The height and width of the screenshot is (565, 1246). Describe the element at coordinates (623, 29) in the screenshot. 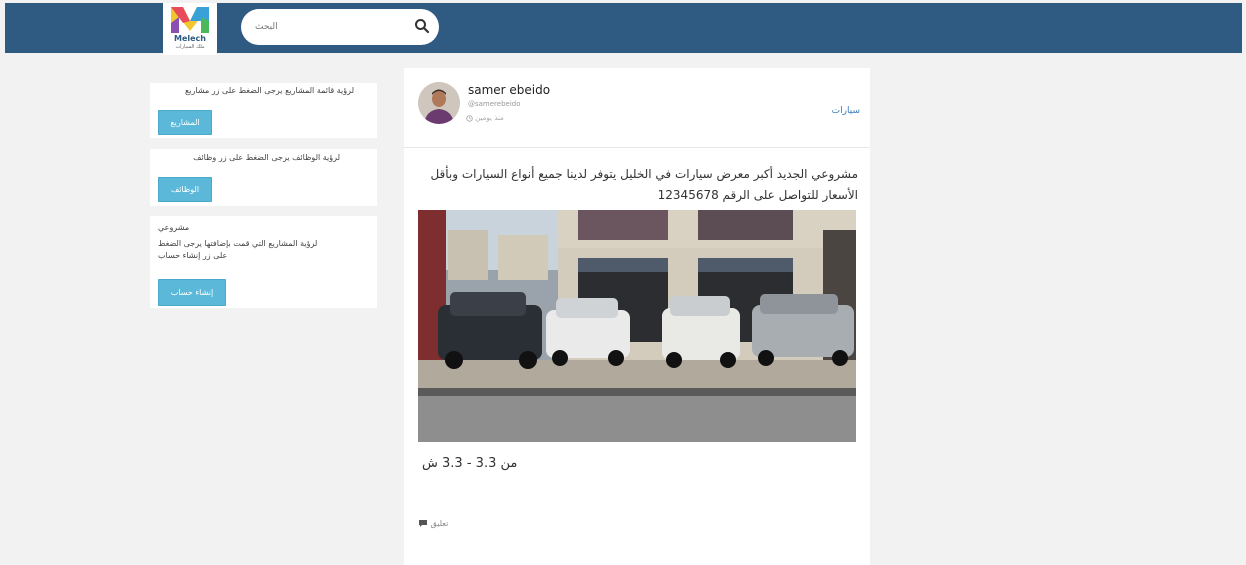

I see `top-navbar: Melech ملك السيارات` at that location.